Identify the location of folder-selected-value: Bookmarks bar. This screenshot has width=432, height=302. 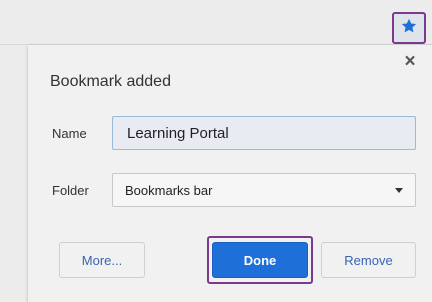
(169, 190).